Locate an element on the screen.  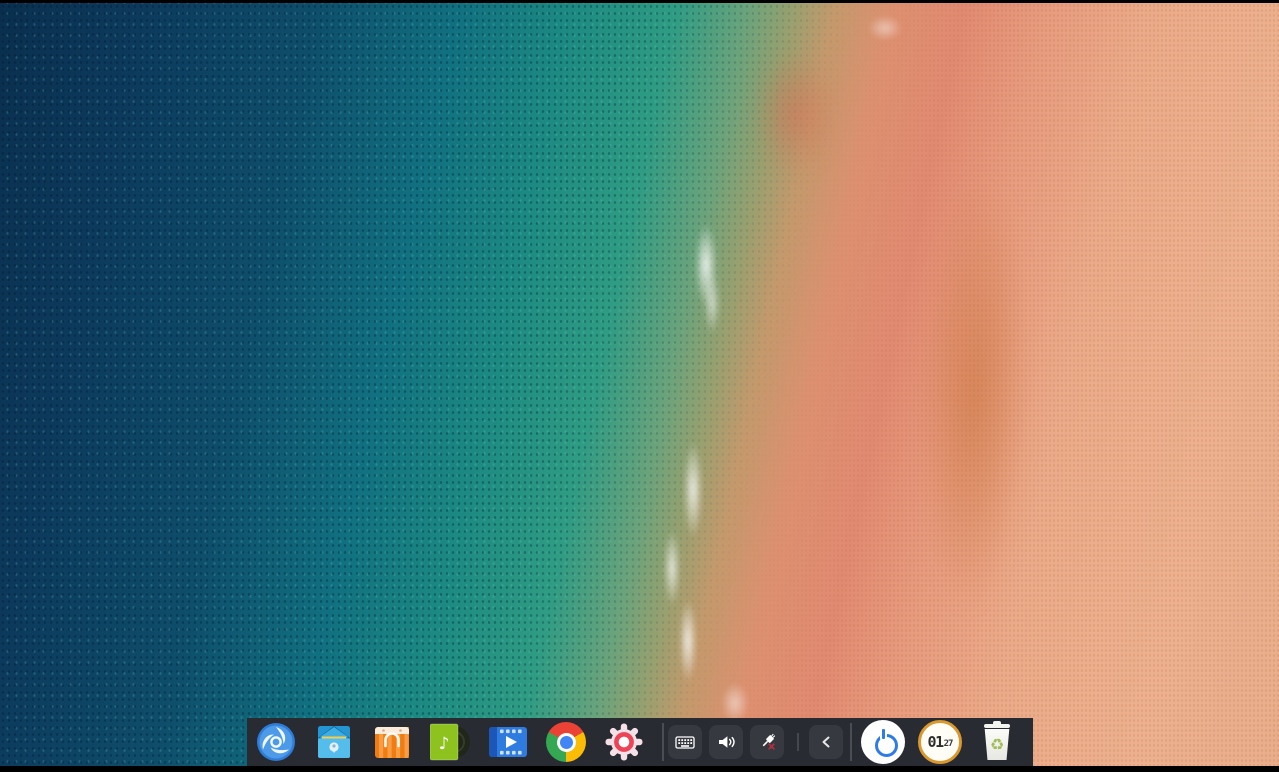
clock-minutes: 27 is located at coordinates (948, 743).